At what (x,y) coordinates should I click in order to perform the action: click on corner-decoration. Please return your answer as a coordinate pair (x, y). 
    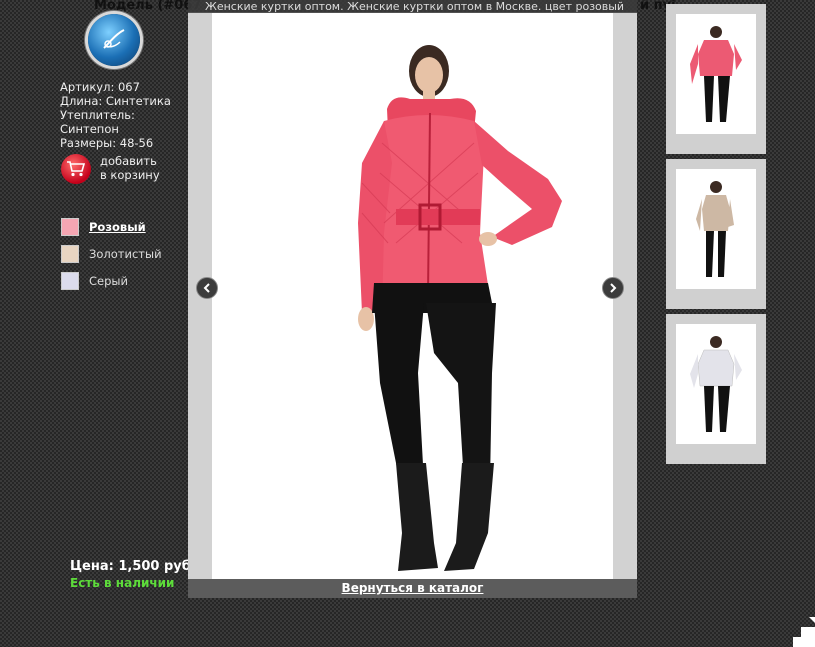
    Looking at the image, I should click on (804, 632).